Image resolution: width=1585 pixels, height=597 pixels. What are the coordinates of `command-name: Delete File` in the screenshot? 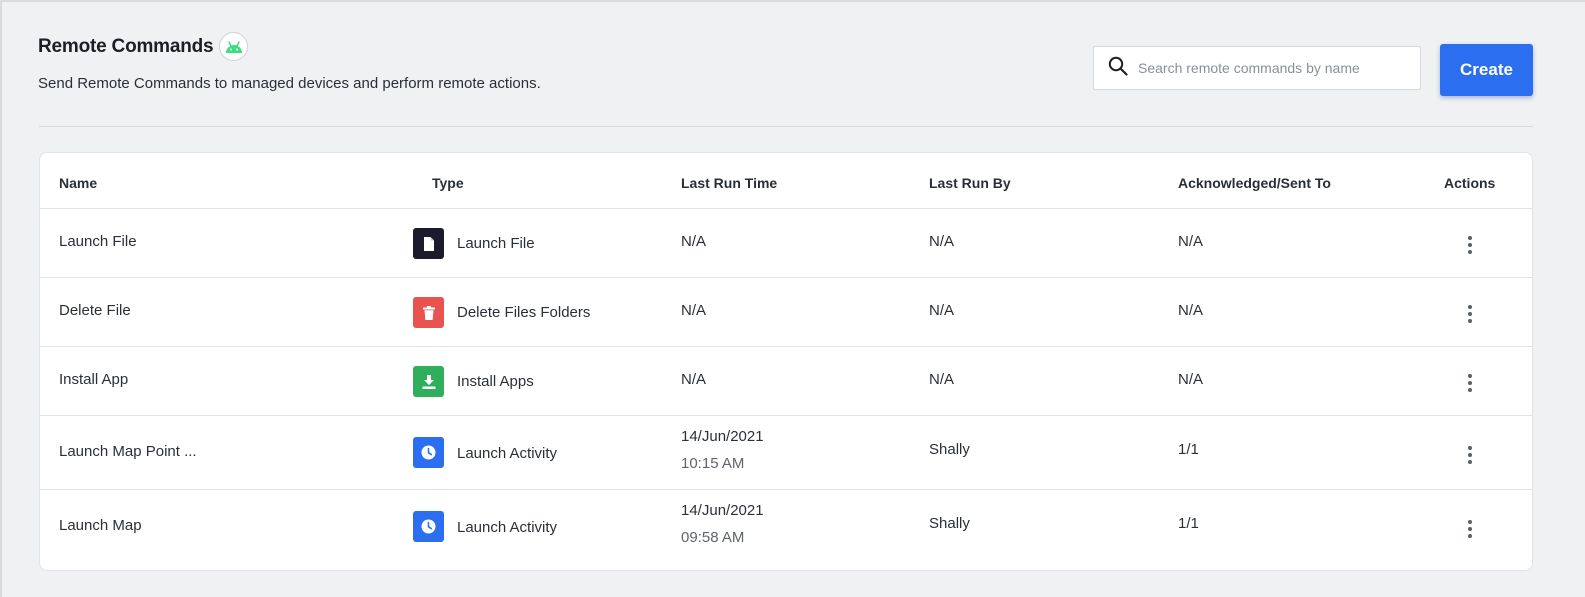 It's located at (95, 310).